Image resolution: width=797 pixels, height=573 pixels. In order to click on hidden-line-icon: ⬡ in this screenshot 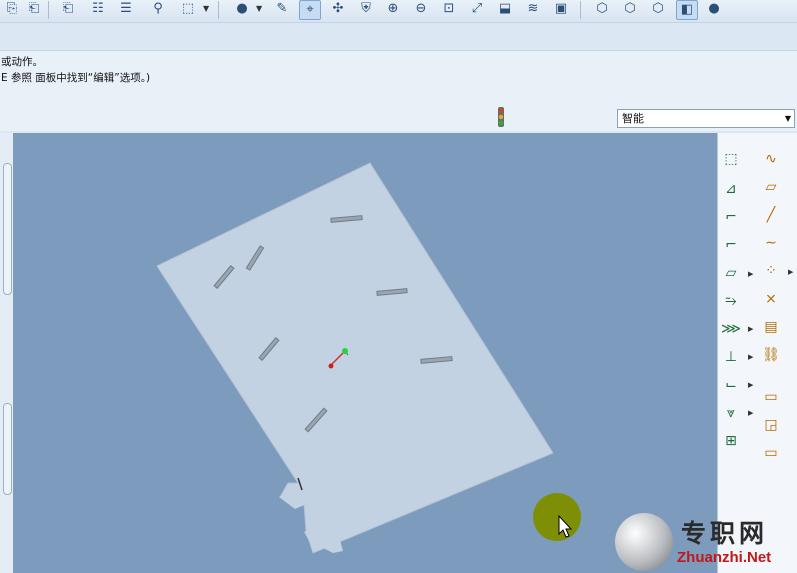, I will do `click(630, 9)`.